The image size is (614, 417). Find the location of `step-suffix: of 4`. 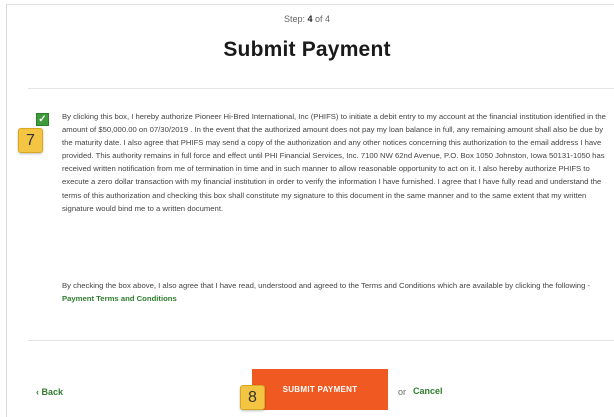

step-suffix: of 4 is located at coordinates (323, 19).